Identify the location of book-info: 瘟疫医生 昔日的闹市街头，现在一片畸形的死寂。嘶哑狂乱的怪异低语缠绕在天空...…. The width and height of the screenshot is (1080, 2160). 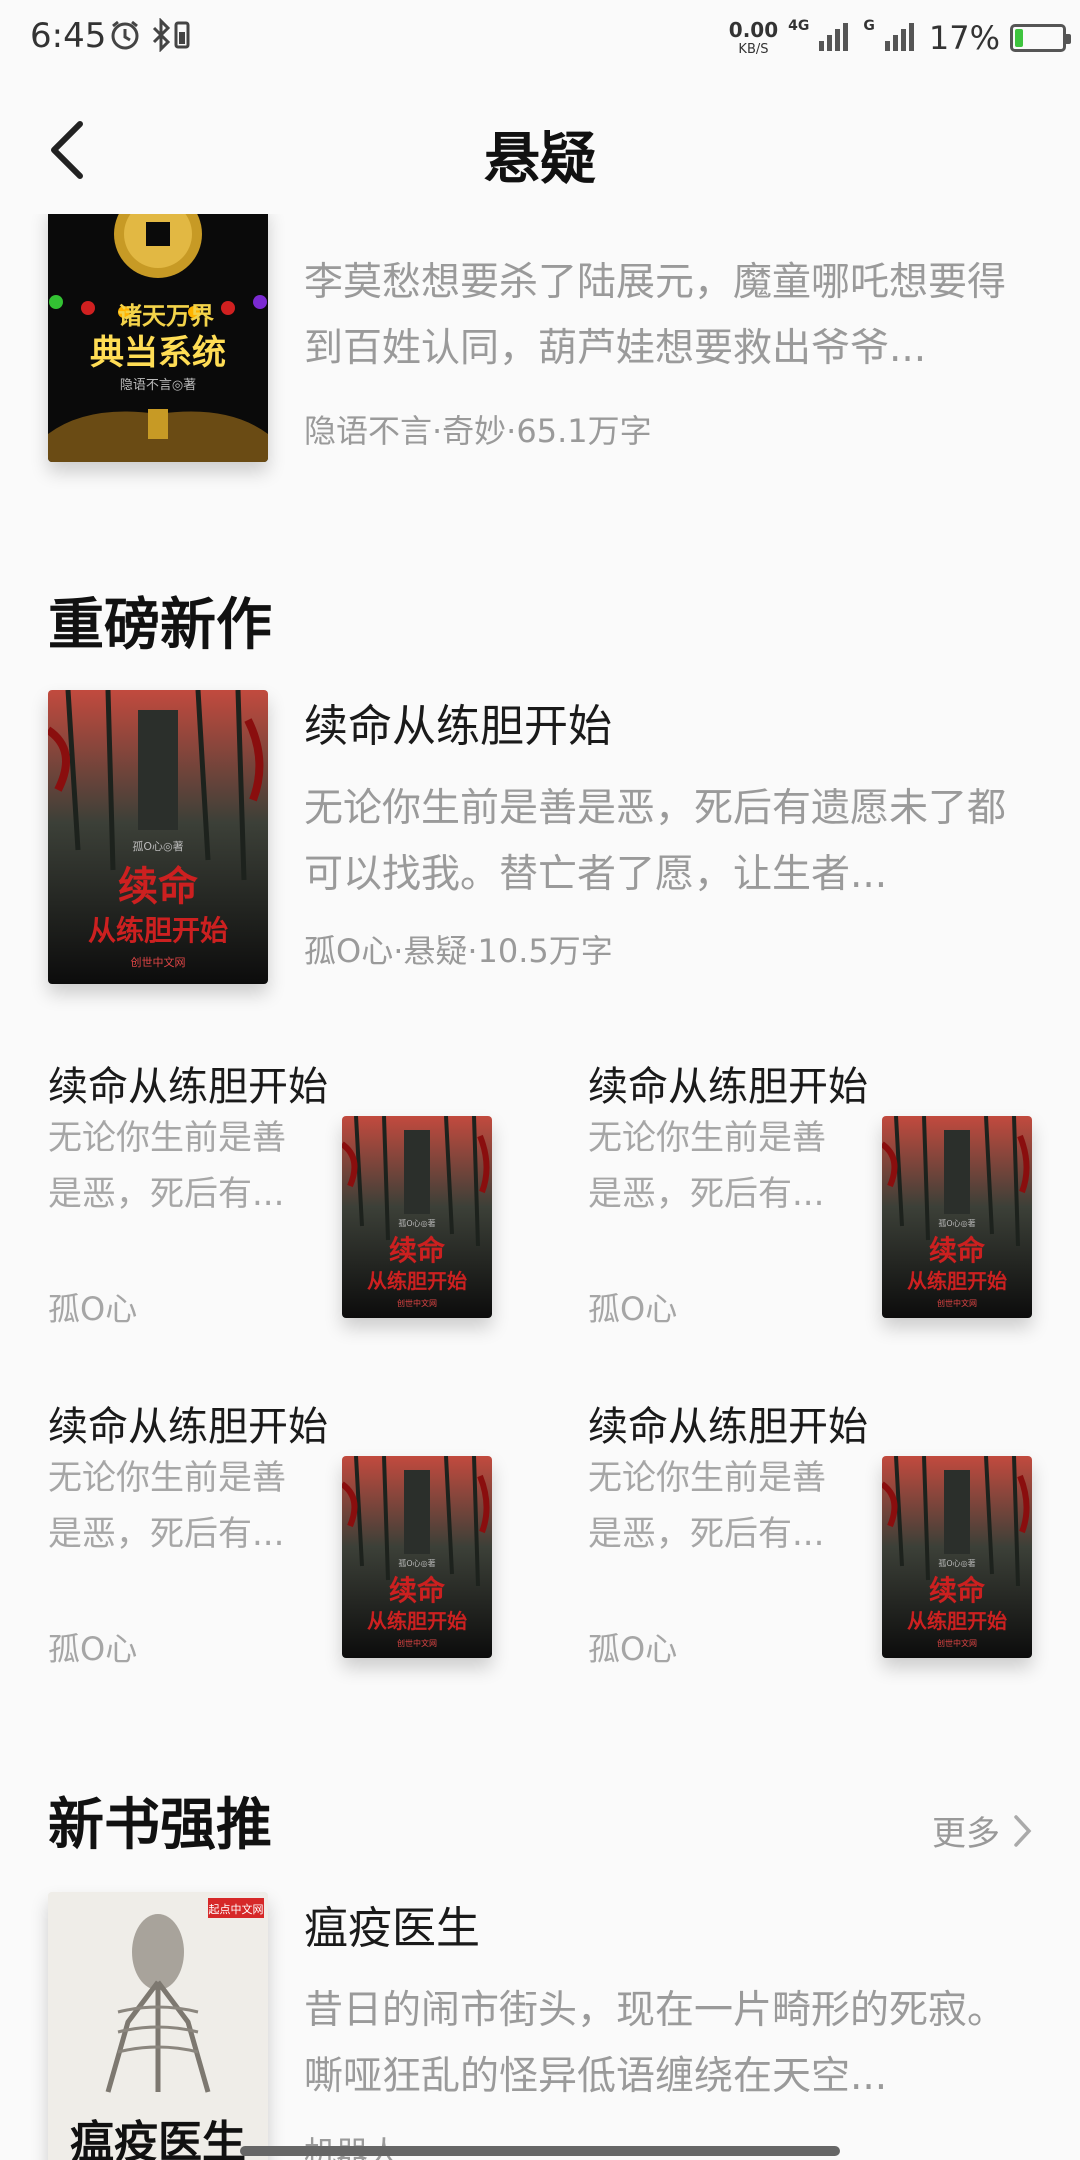
(668, 2026).